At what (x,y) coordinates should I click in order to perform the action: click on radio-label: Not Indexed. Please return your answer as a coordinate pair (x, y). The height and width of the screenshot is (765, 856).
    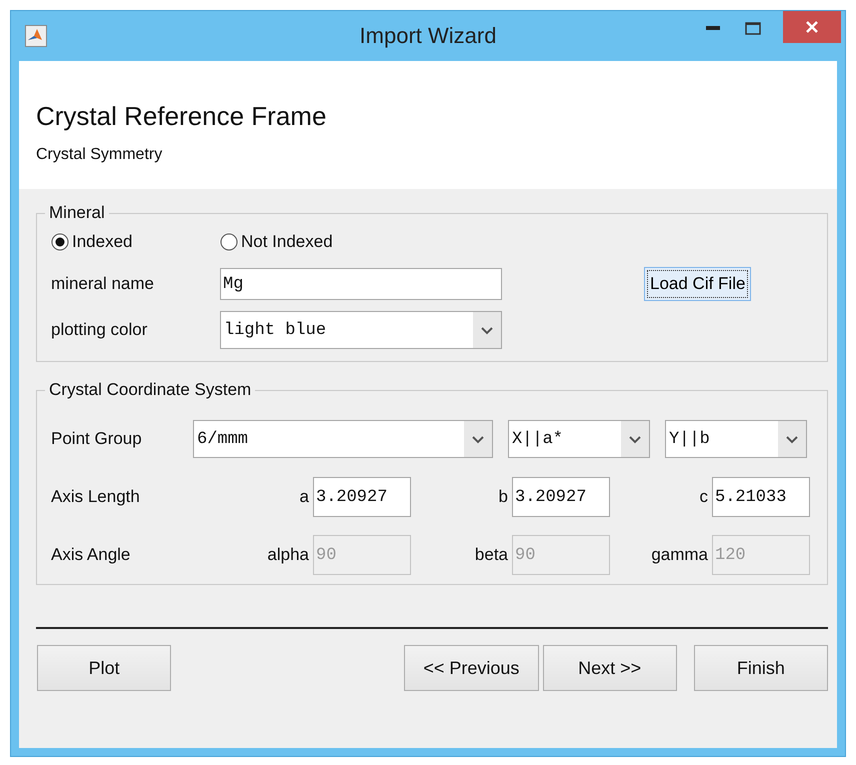
    Looking at the image, I should click on (287, 242).